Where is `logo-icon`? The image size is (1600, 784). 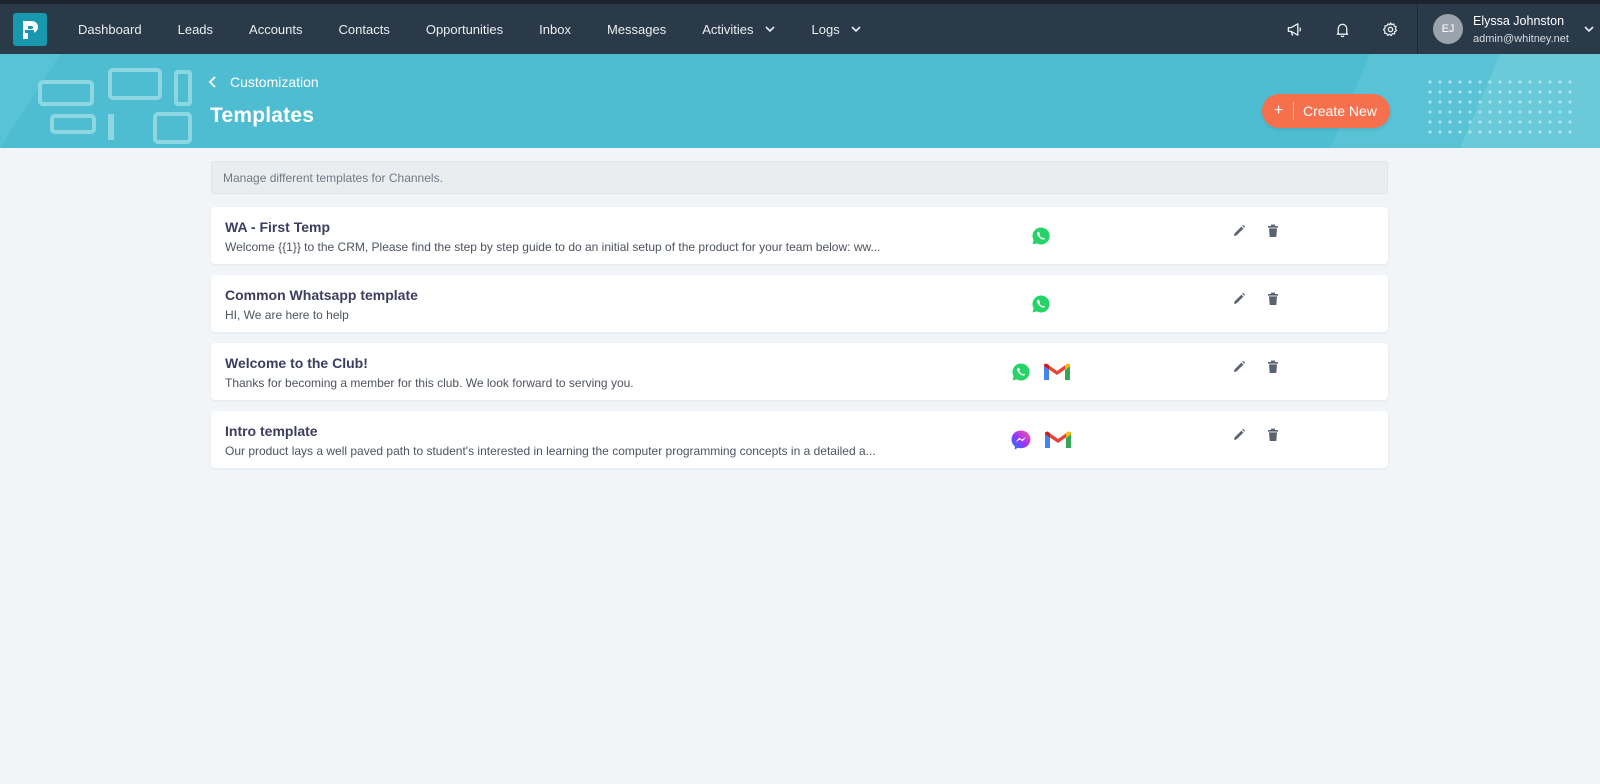
logo-icon is located at coordinates (30, 29).